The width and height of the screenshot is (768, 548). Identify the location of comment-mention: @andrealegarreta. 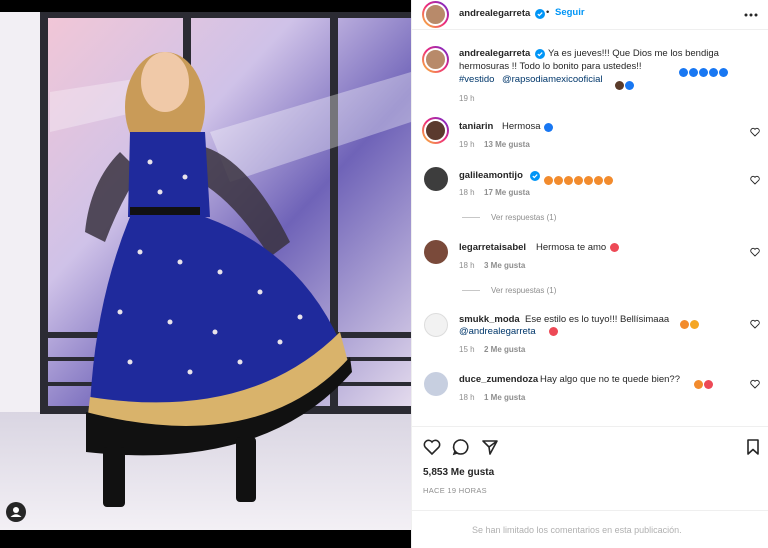
(497, 332).